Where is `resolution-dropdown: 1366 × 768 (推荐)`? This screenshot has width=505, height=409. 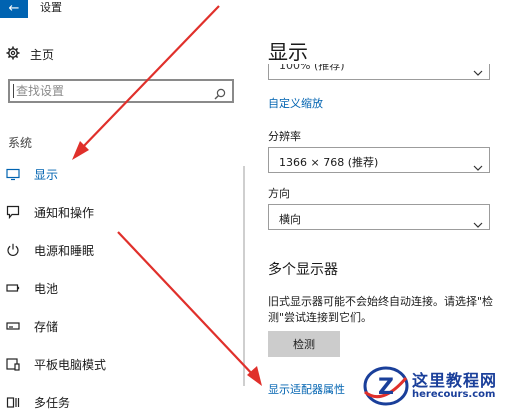 resolution-dropdown: 1366 × 768 (推荐) is located at coordinates (379, 160).